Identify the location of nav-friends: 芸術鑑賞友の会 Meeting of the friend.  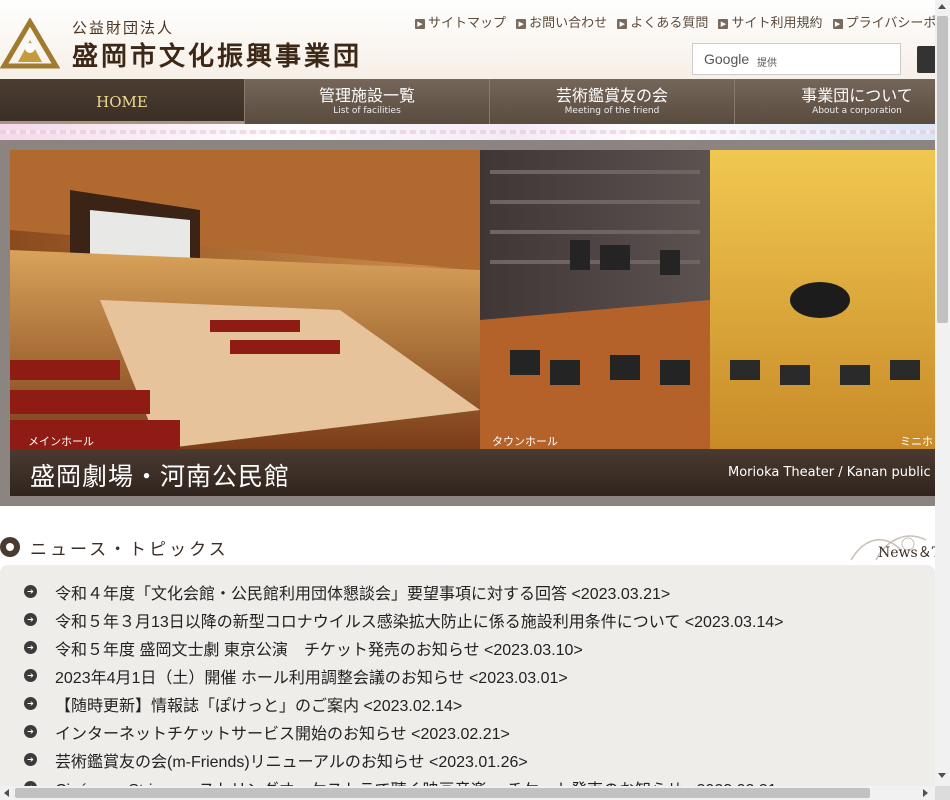
(612, 101).